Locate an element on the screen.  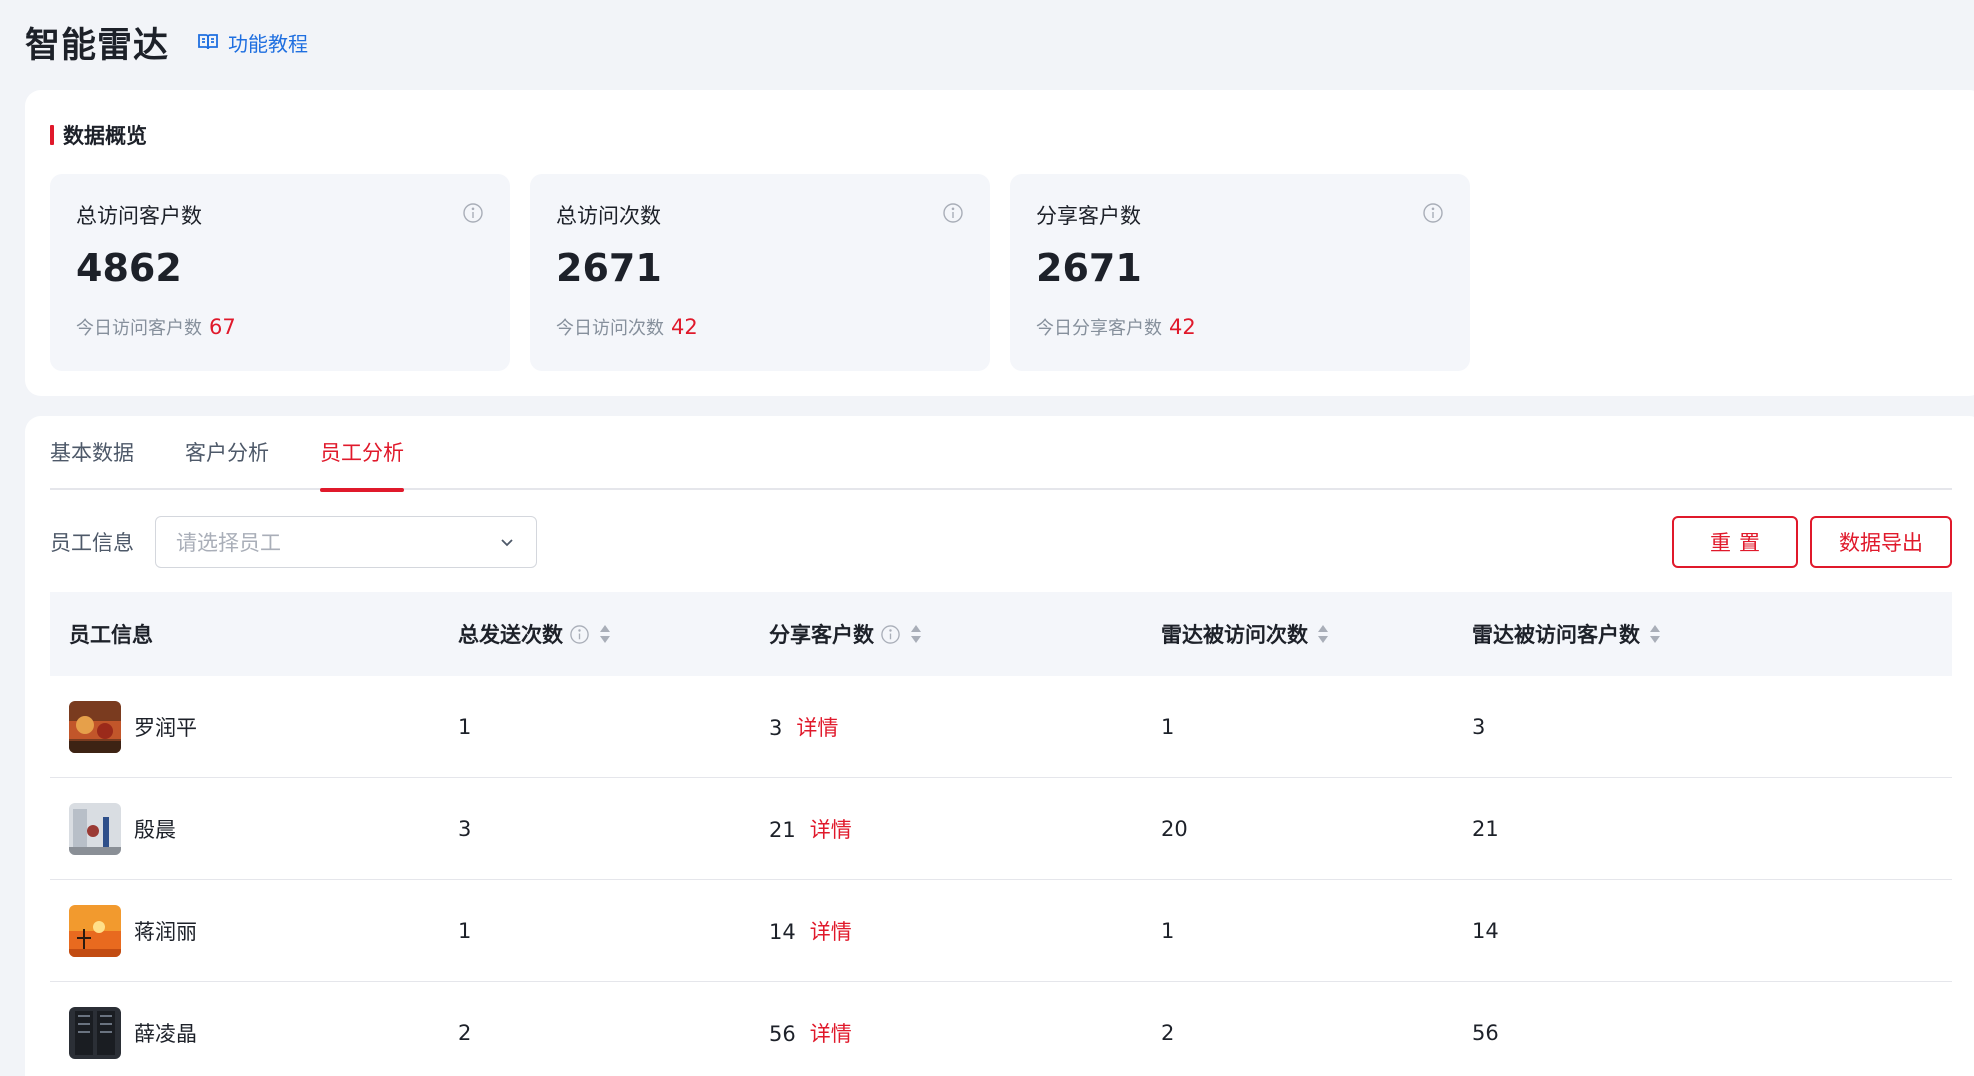
stat-label: 总访问次数 is located at coordinates (608, 216).